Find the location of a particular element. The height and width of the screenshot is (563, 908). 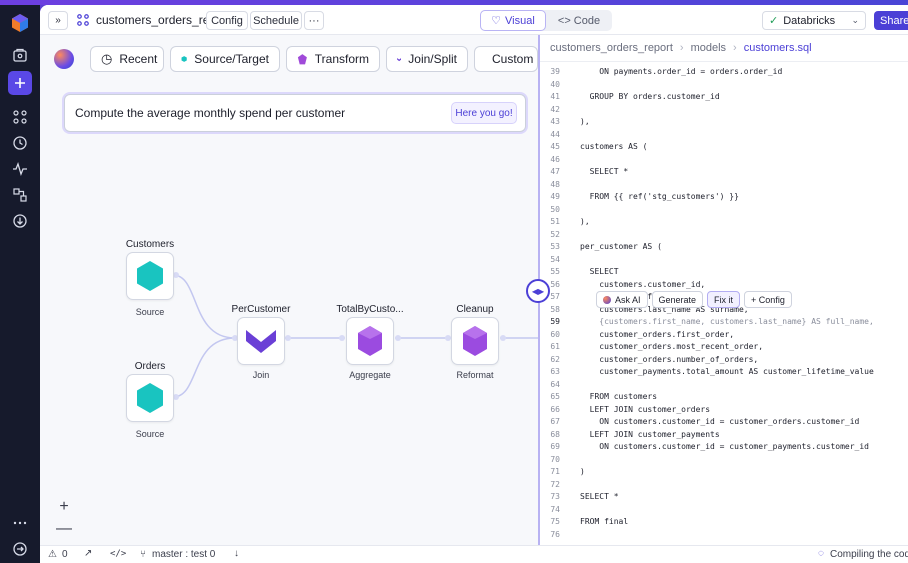

code-line: 53 per_customer AS ( is located at coordinates (724, 247).